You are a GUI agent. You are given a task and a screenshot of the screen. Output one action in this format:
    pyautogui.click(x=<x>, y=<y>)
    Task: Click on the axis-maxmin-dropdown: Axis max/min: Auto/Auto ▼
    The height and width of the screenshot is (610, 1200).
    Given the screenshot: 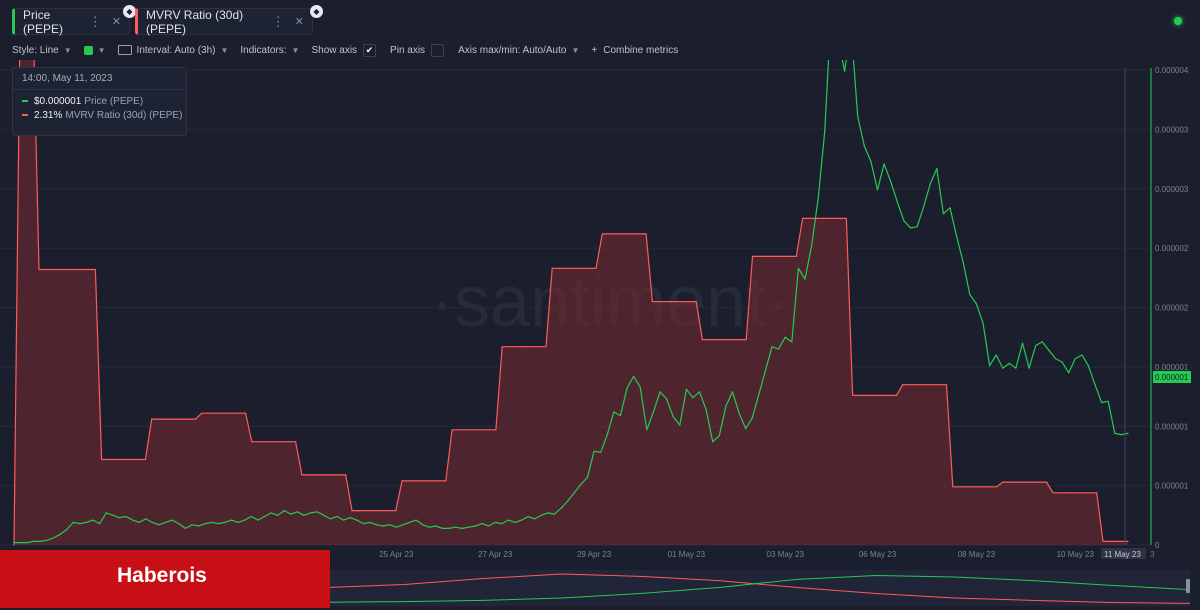 What is the action you would take?
    pyautogui.click(x=518, y=50)
    